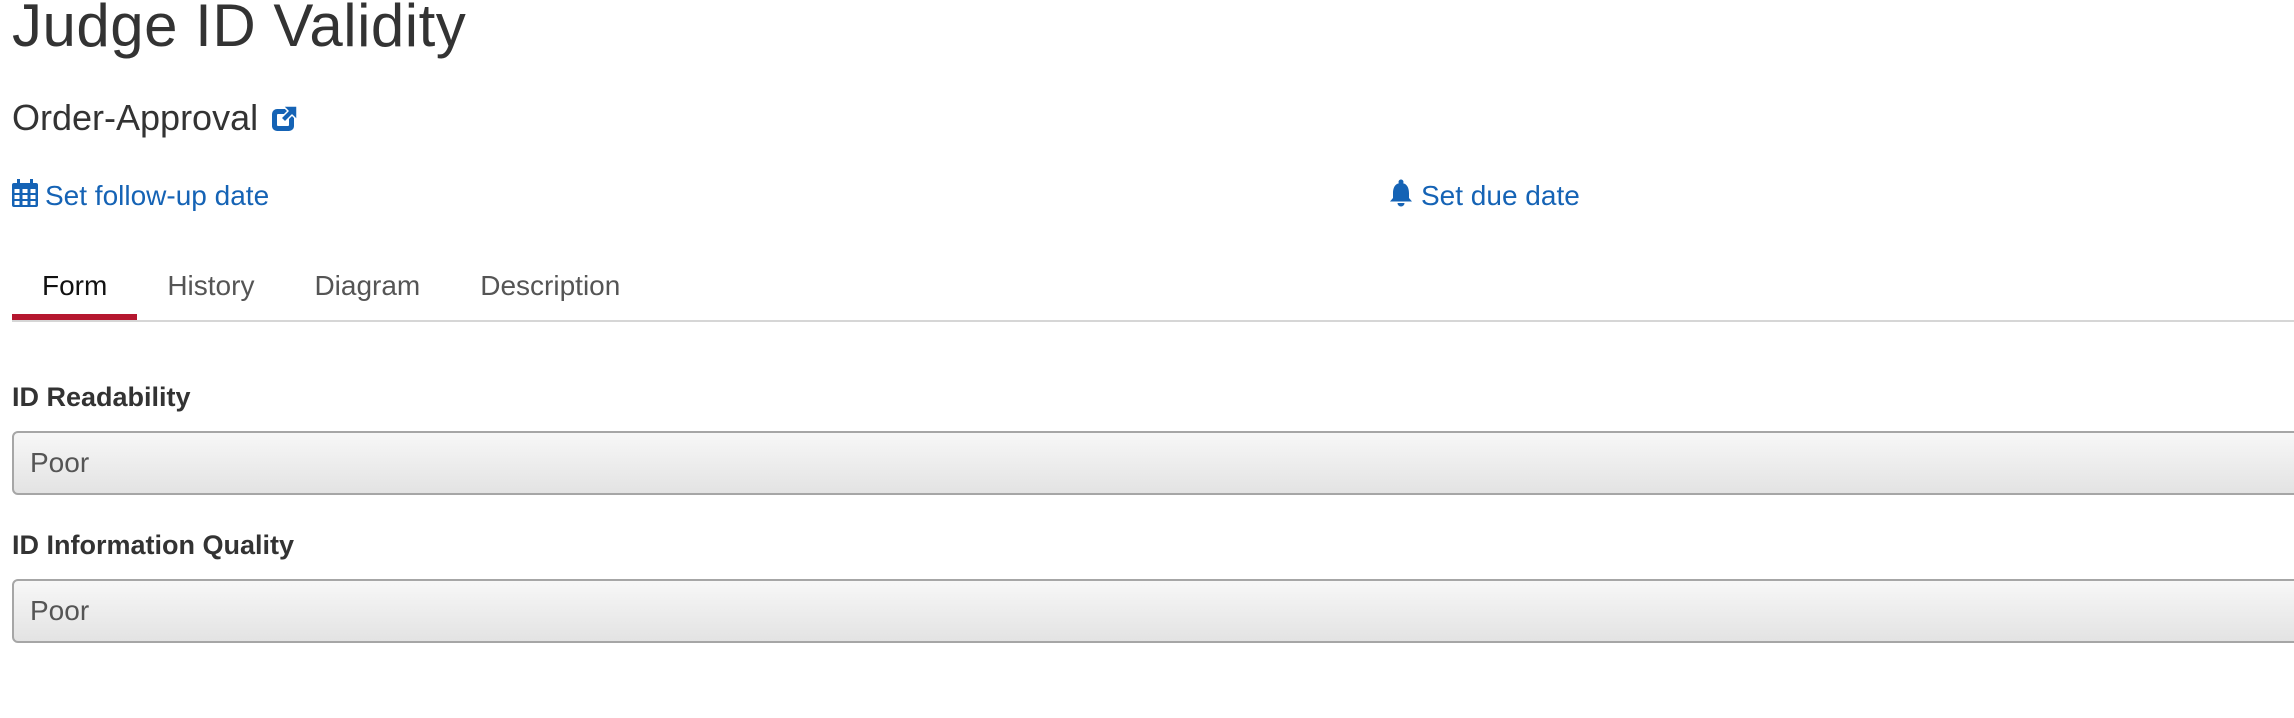 Image resolution: width=2294 pixels, height=718 pixels. What do you see at coordinates (1500, 195) in the screenshot?
I see `set-due-date-label: Set due date` at bounding box center [1500, 195].